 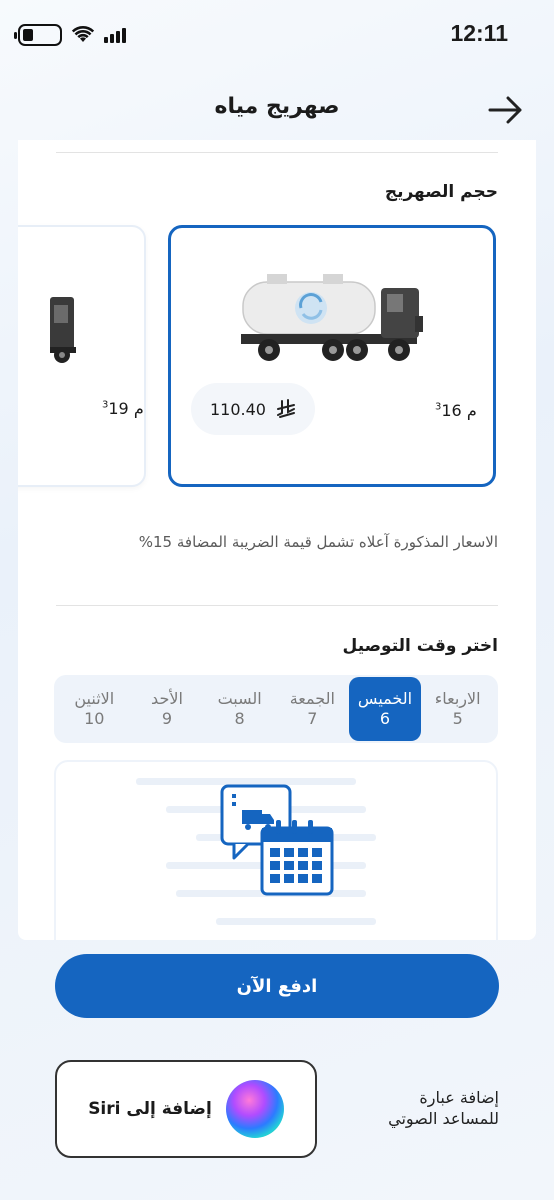 What do you see at coordinates (456, 410) in the screenshot?
I see `tanker-volume: 316 م` at bounding box center [456, 410].